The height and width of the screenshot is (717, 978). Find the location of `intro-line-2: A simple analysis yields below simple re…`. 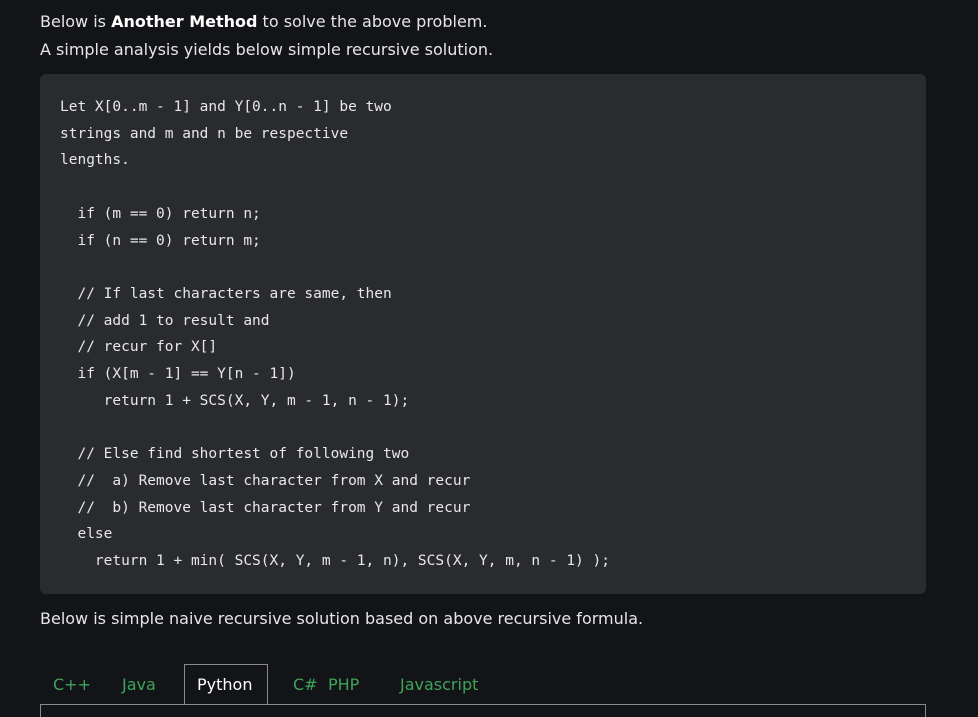

intro-line-2: A simple analysis yields below simple re… is located at coordinates (267, 49).